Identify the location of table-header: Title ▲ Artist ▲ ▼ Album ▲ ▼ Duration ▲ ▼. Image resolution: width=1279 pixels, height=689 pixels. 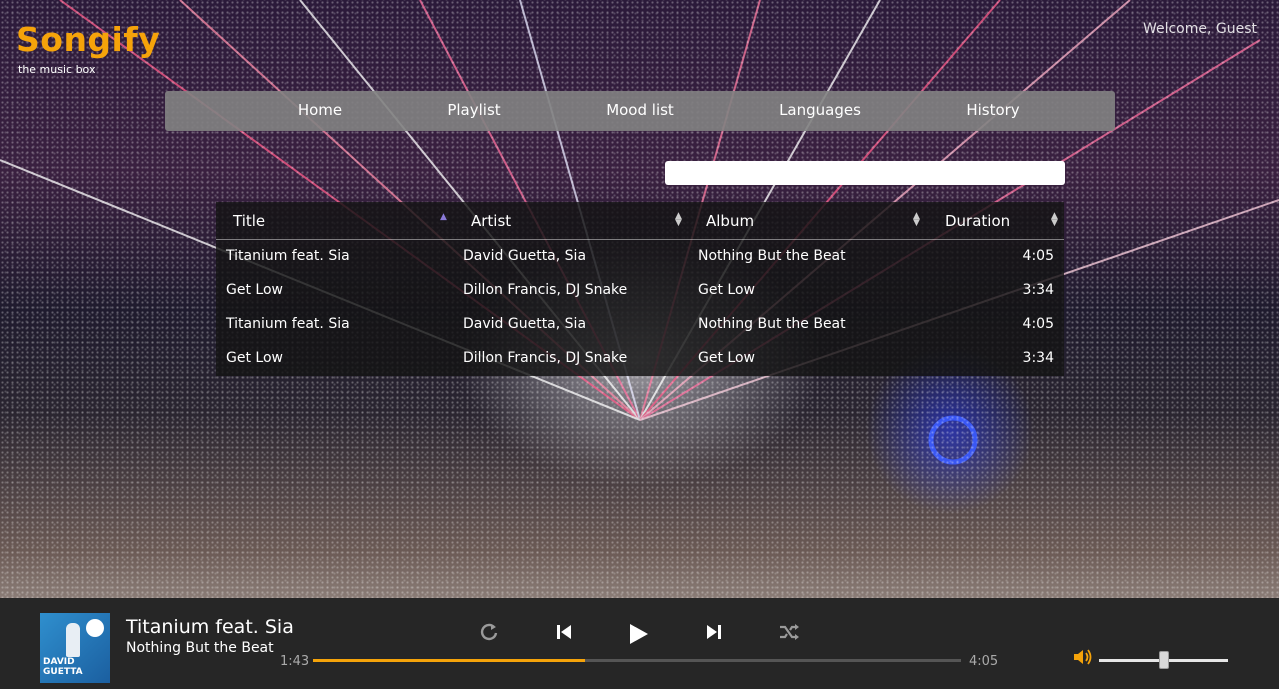
(640, 221).